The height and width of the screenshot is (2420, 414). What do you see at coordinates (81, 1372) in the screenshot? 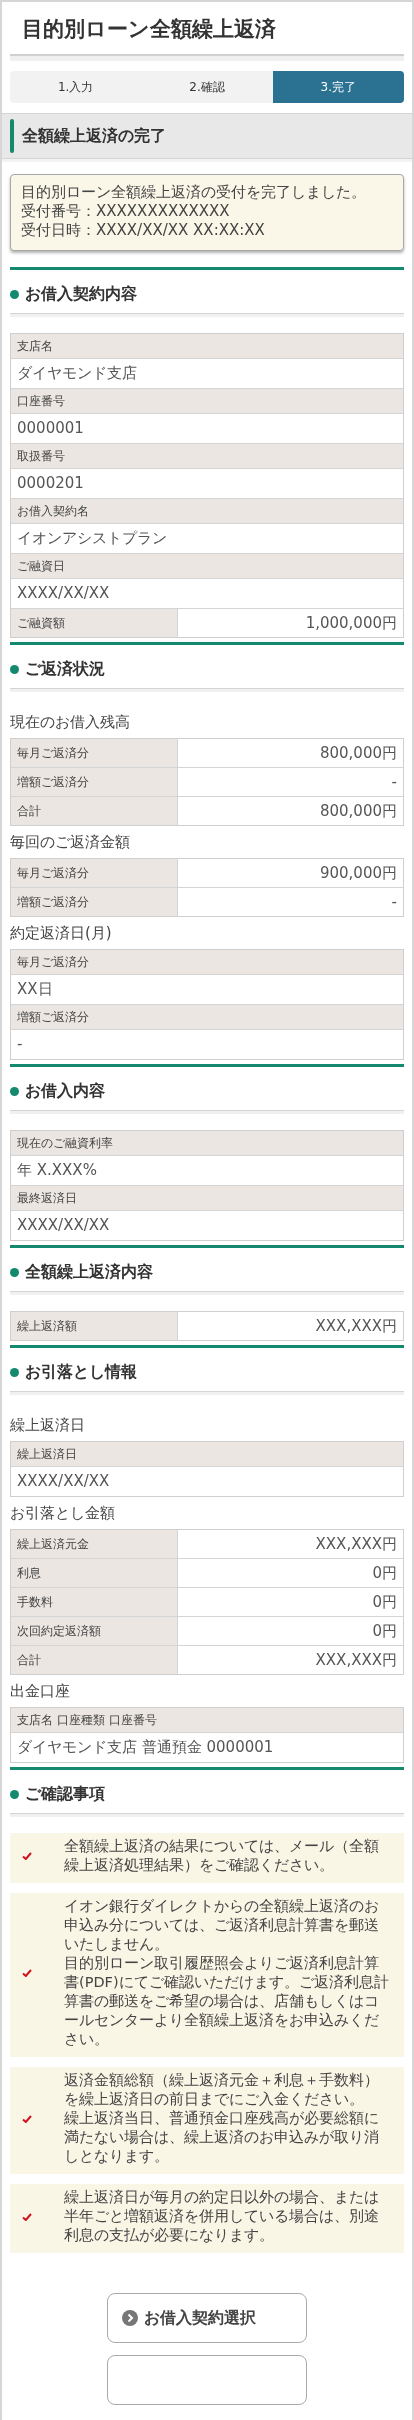
I see `section-title: お引落とし情報` at bounding box center [81, 1372].